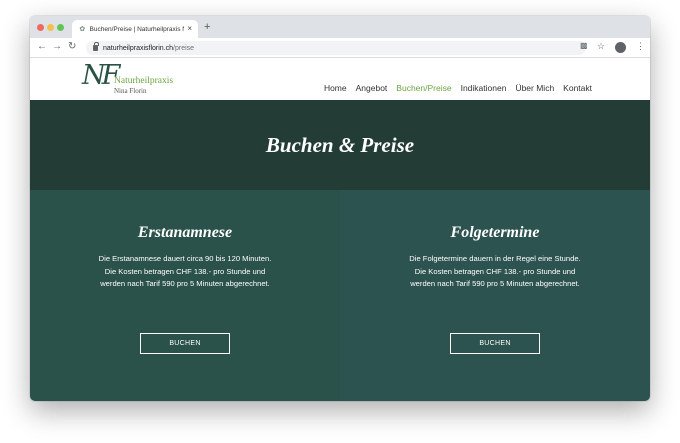  I want to click on book-button-folgetermine: BUCHEN, so click(495, 343).